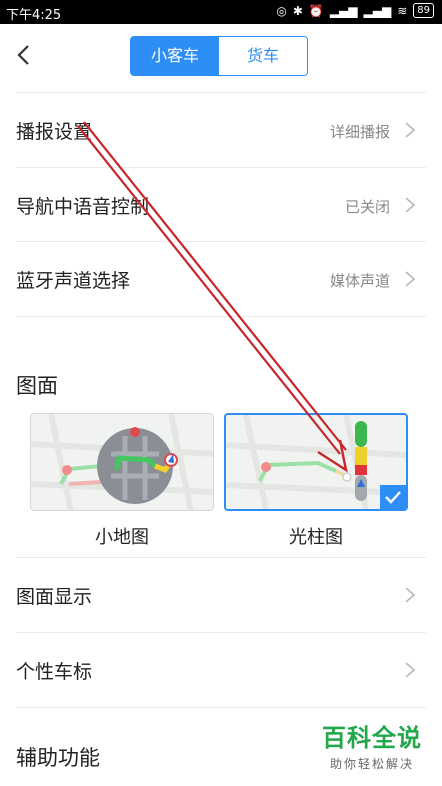 This screenshot has height=786, width=442. Describe the element at coordinates (58, 758) in the screenshot. I see `section-title-assist: 辅助功能` at that location.